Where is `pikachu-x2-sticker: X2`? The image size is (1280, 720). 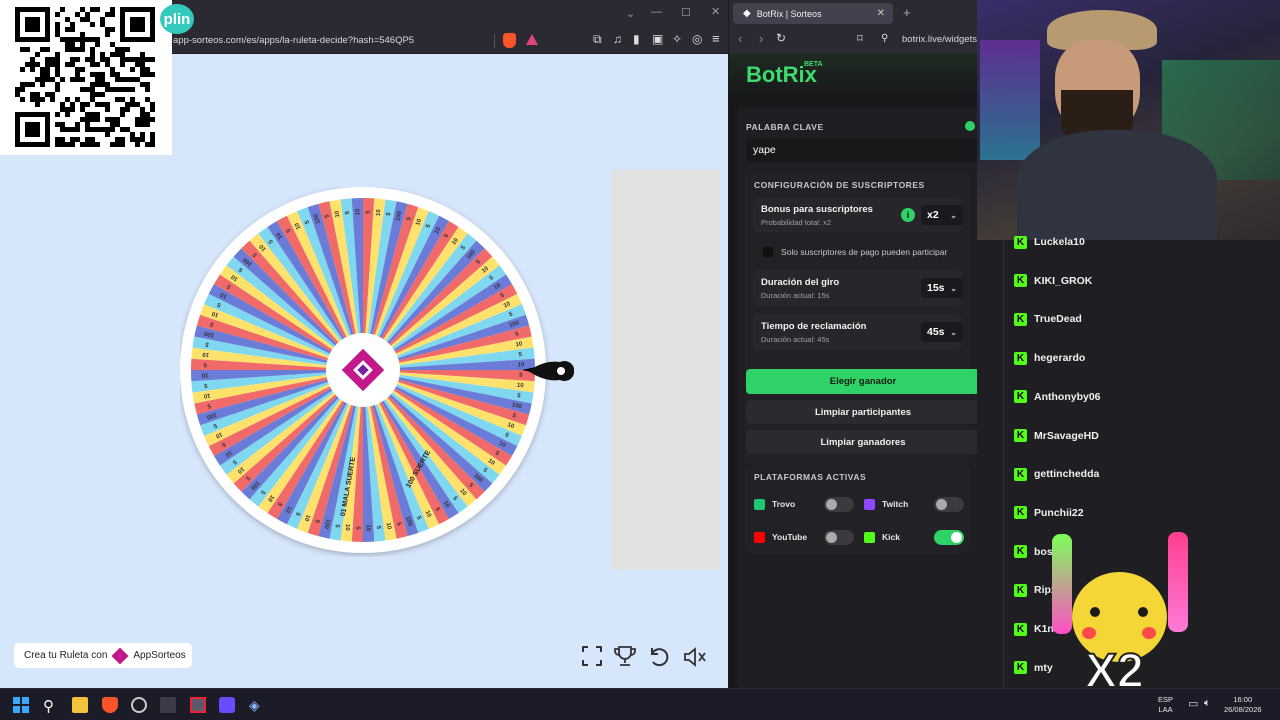 pikachu-x2-sticker: X2 is located at coordinates (1120, 616).